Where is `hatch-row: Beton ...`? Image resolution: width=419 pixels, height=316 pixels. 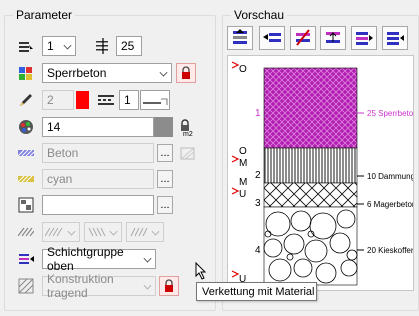
hatch-row: Beton ... is located at coordinates (107, 153).